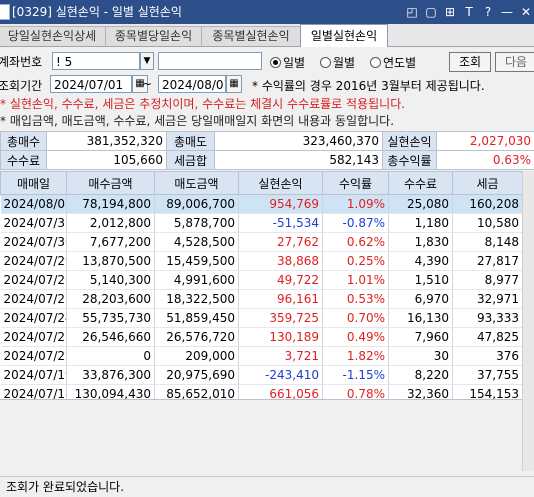  Describe the element at coordinates (97, 12) in the screenshot. I see `window-title: [0329] 실현손익 - 일별 실현손익` at that location.